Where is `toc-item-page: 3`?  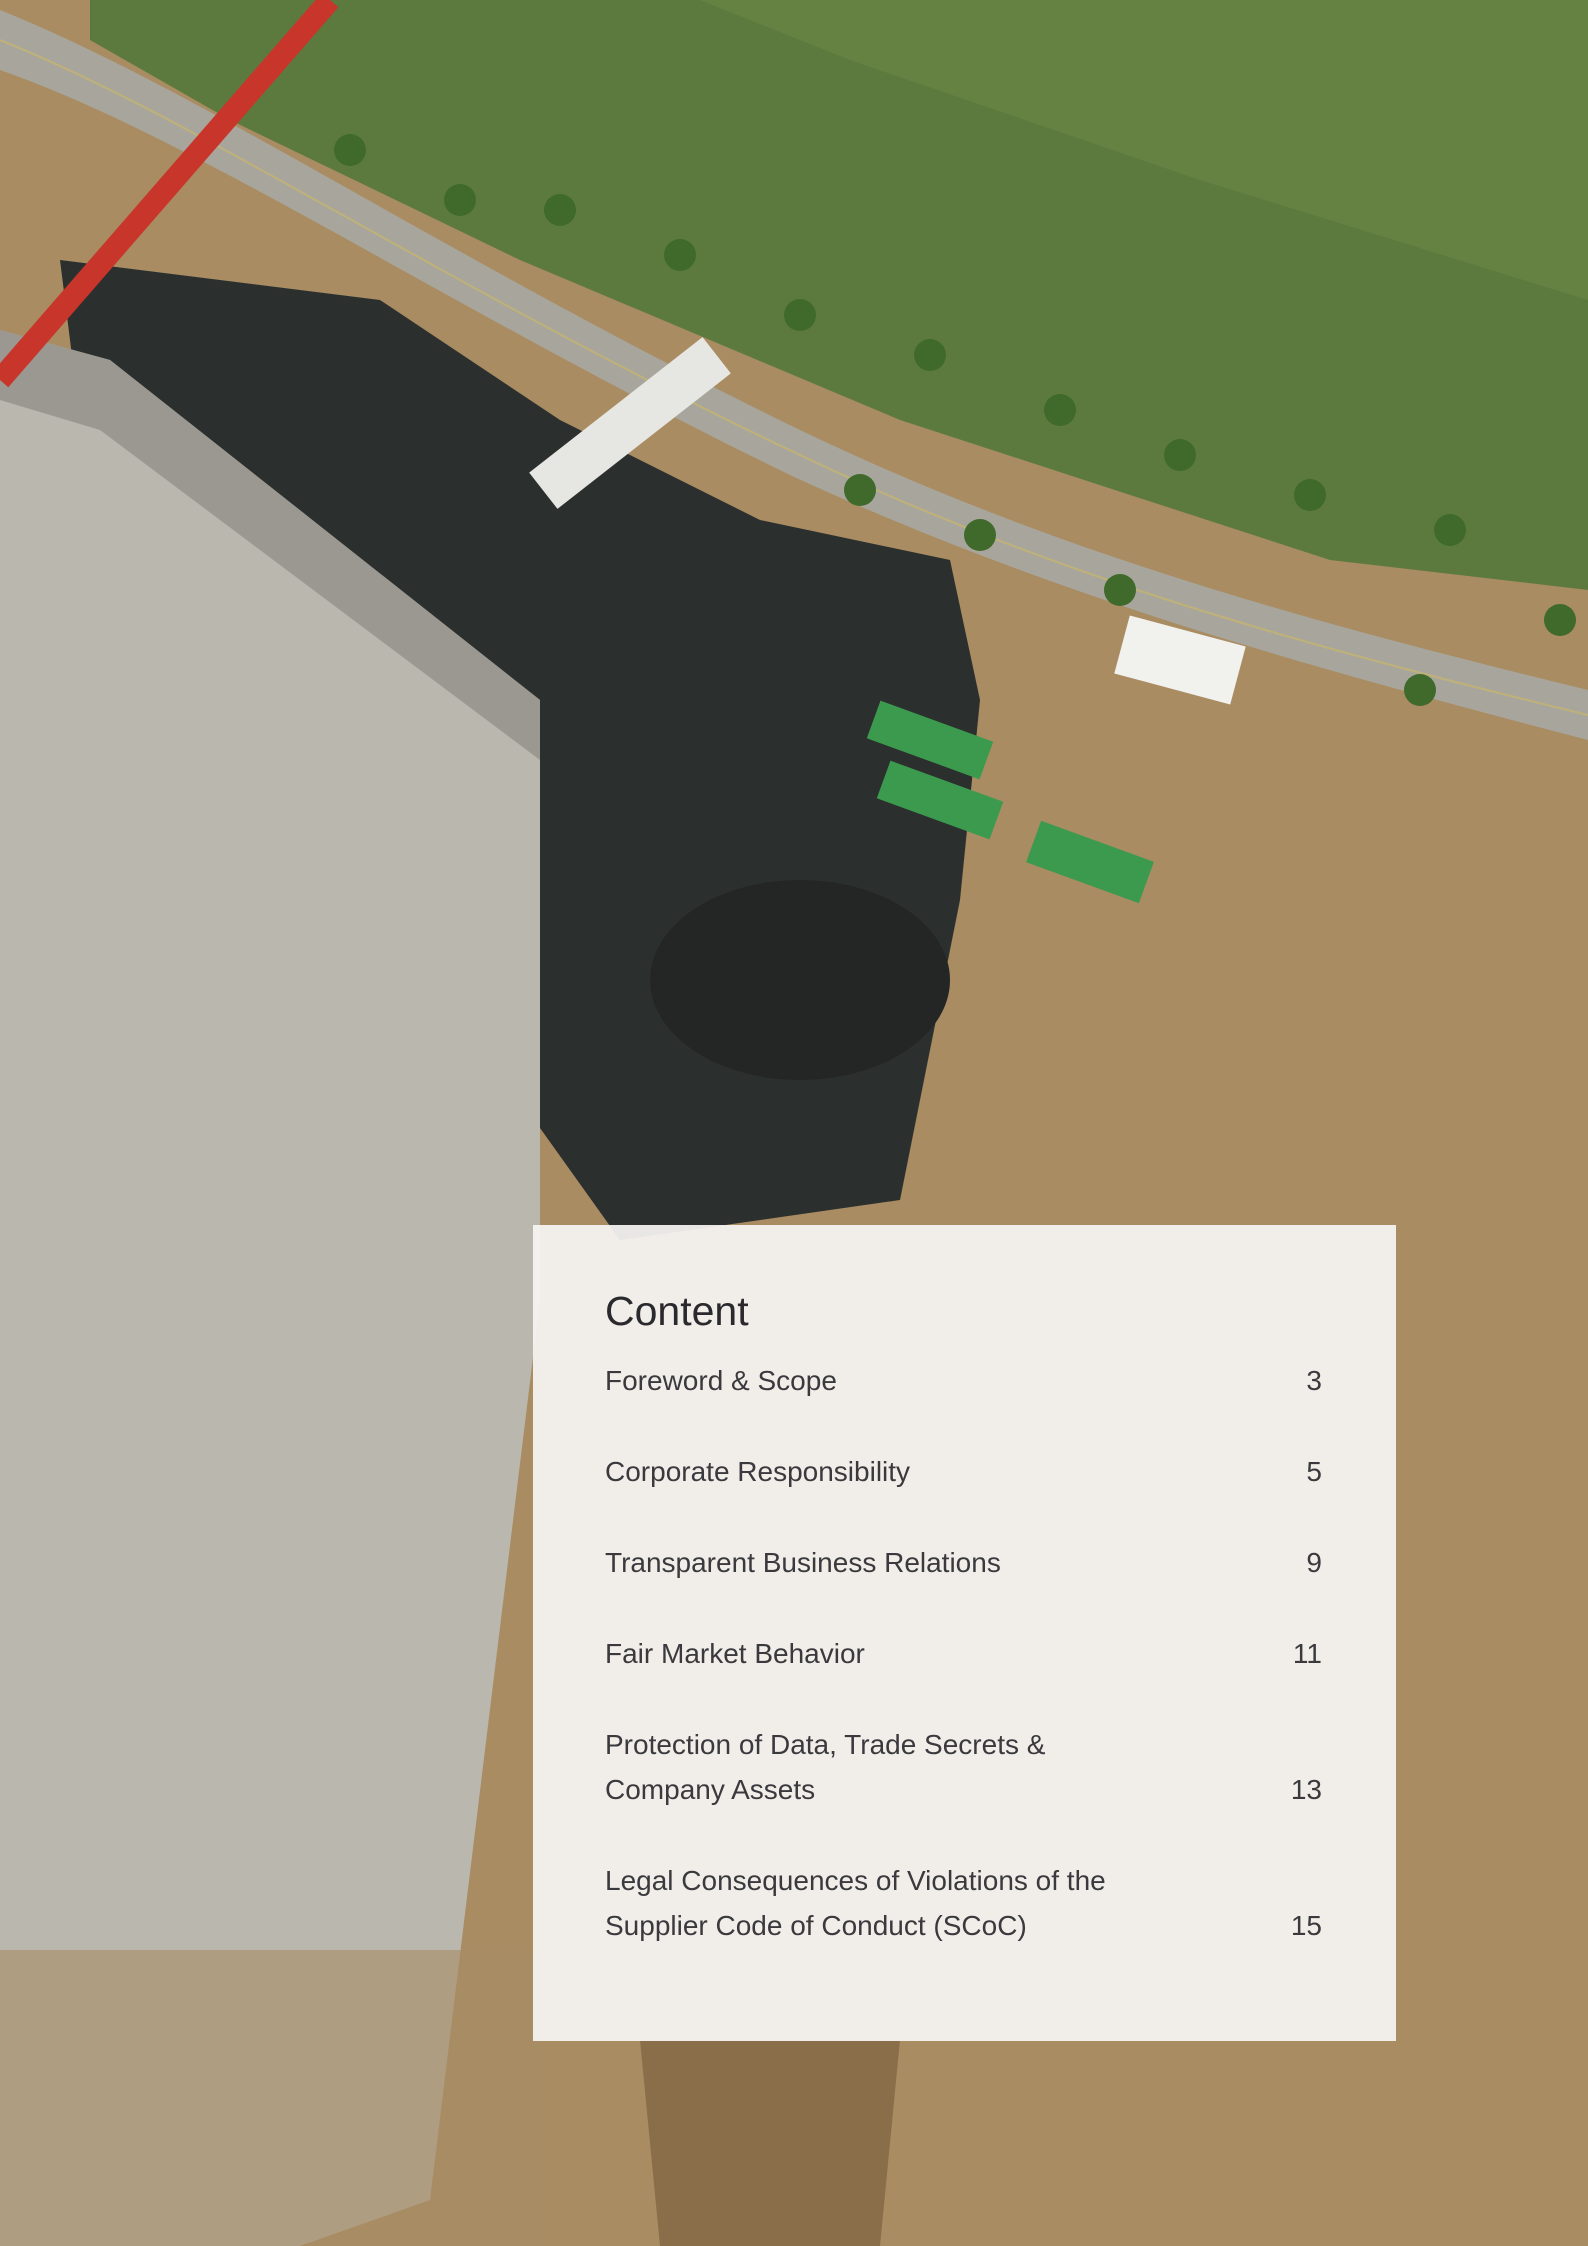 toc-item-page: 3 is located at coordinates (1314, 1381).